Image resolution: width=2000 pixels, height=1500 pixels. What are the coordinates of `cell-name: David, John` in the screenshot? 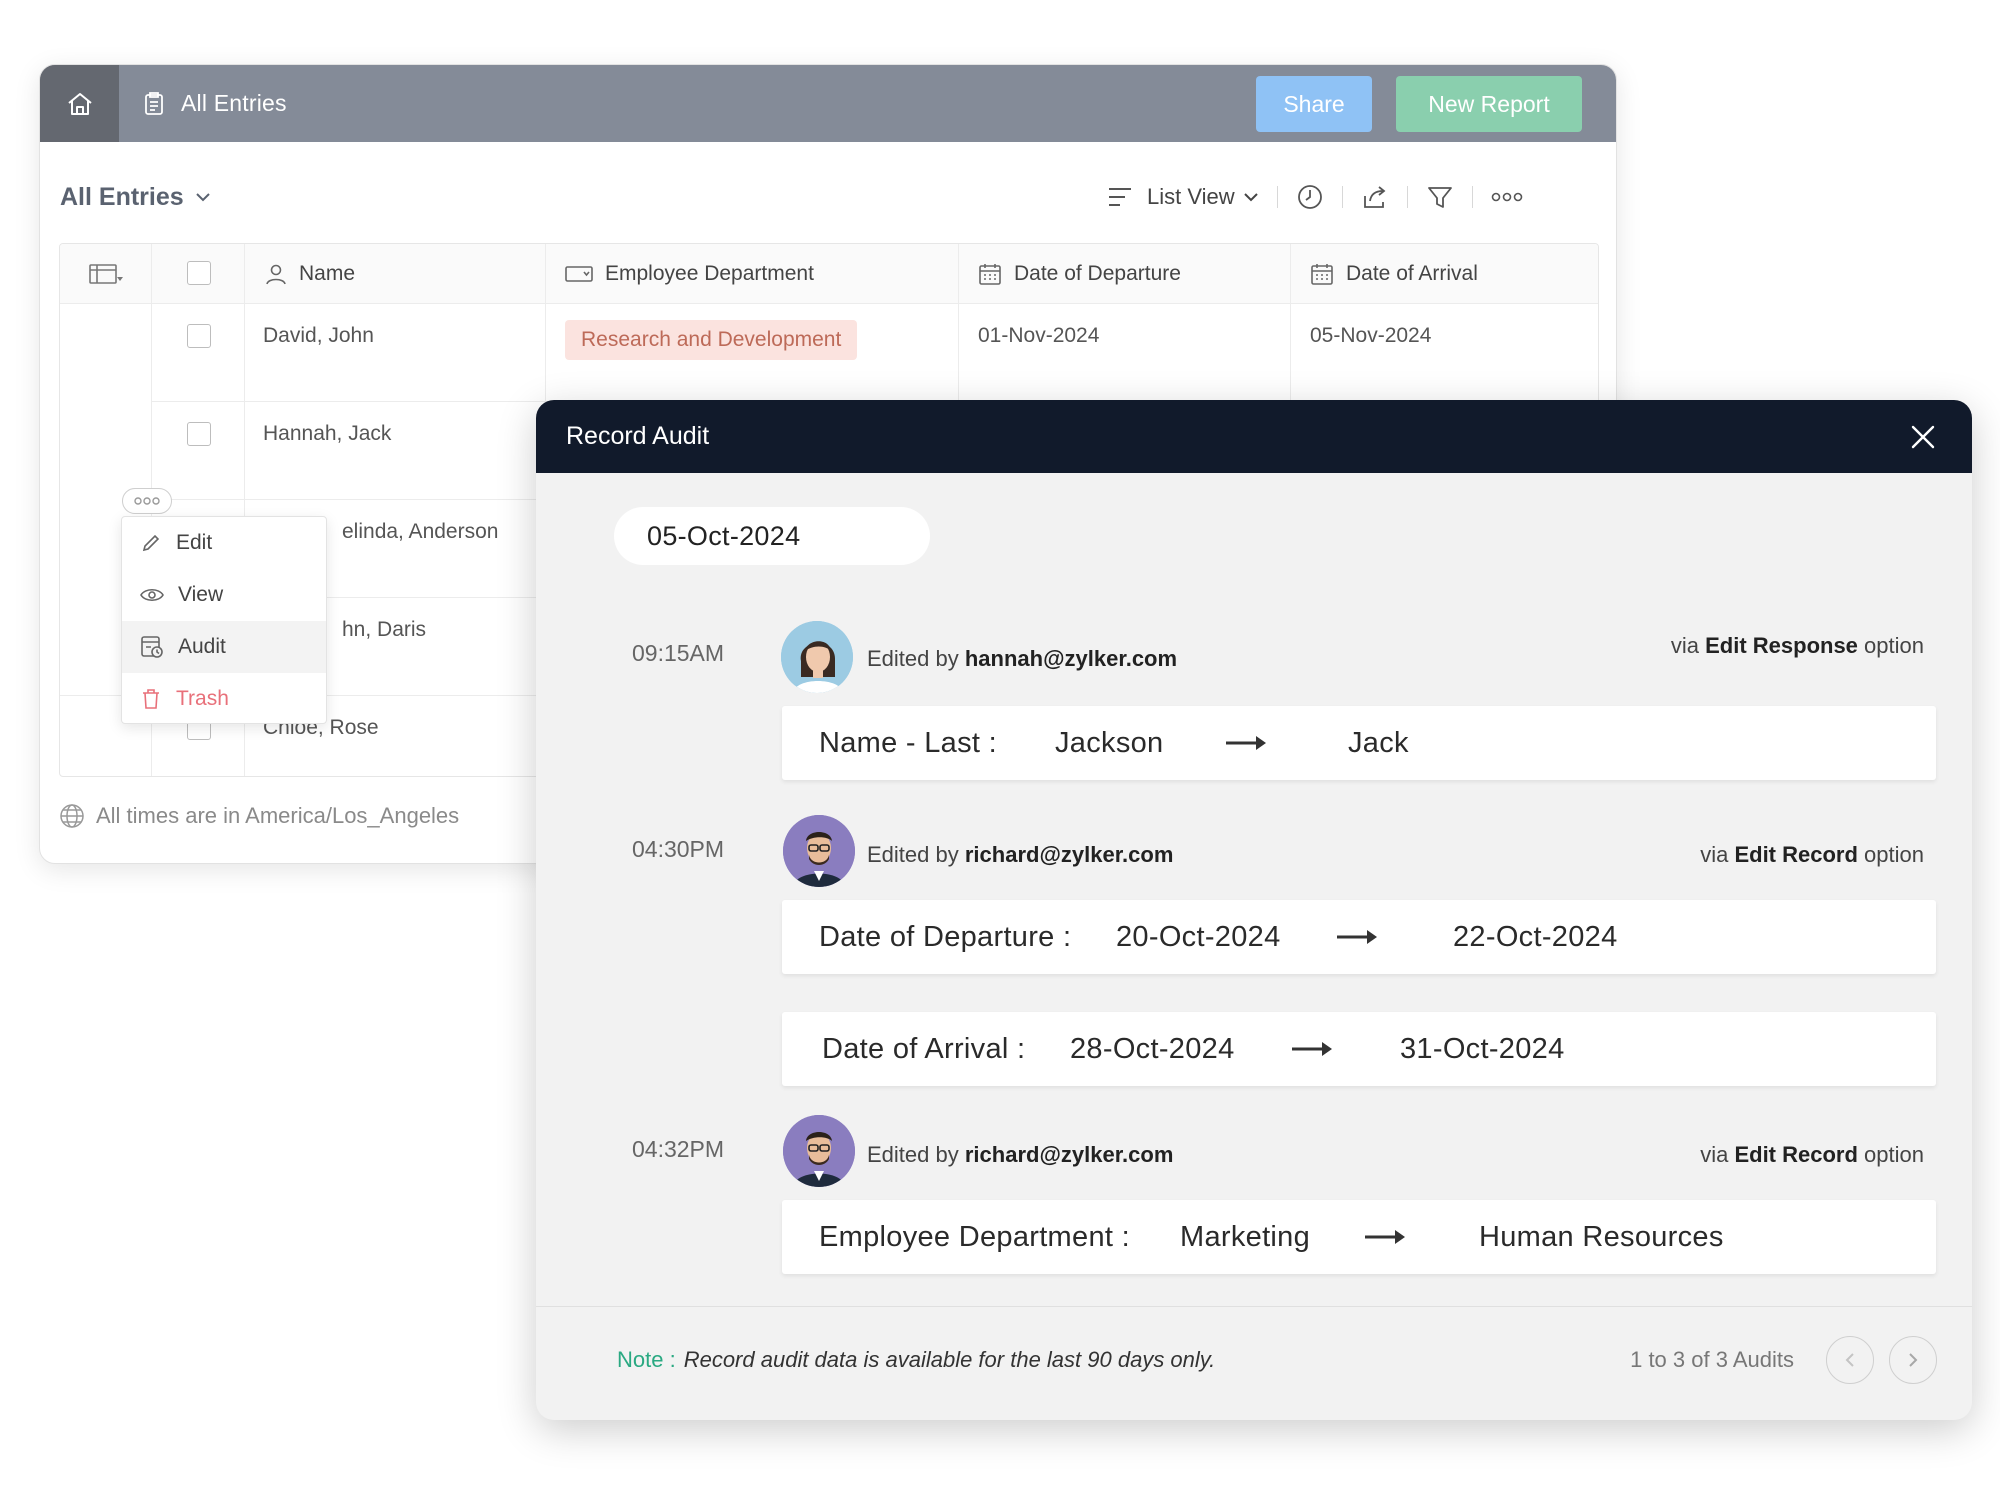 It's located at (318, 336).